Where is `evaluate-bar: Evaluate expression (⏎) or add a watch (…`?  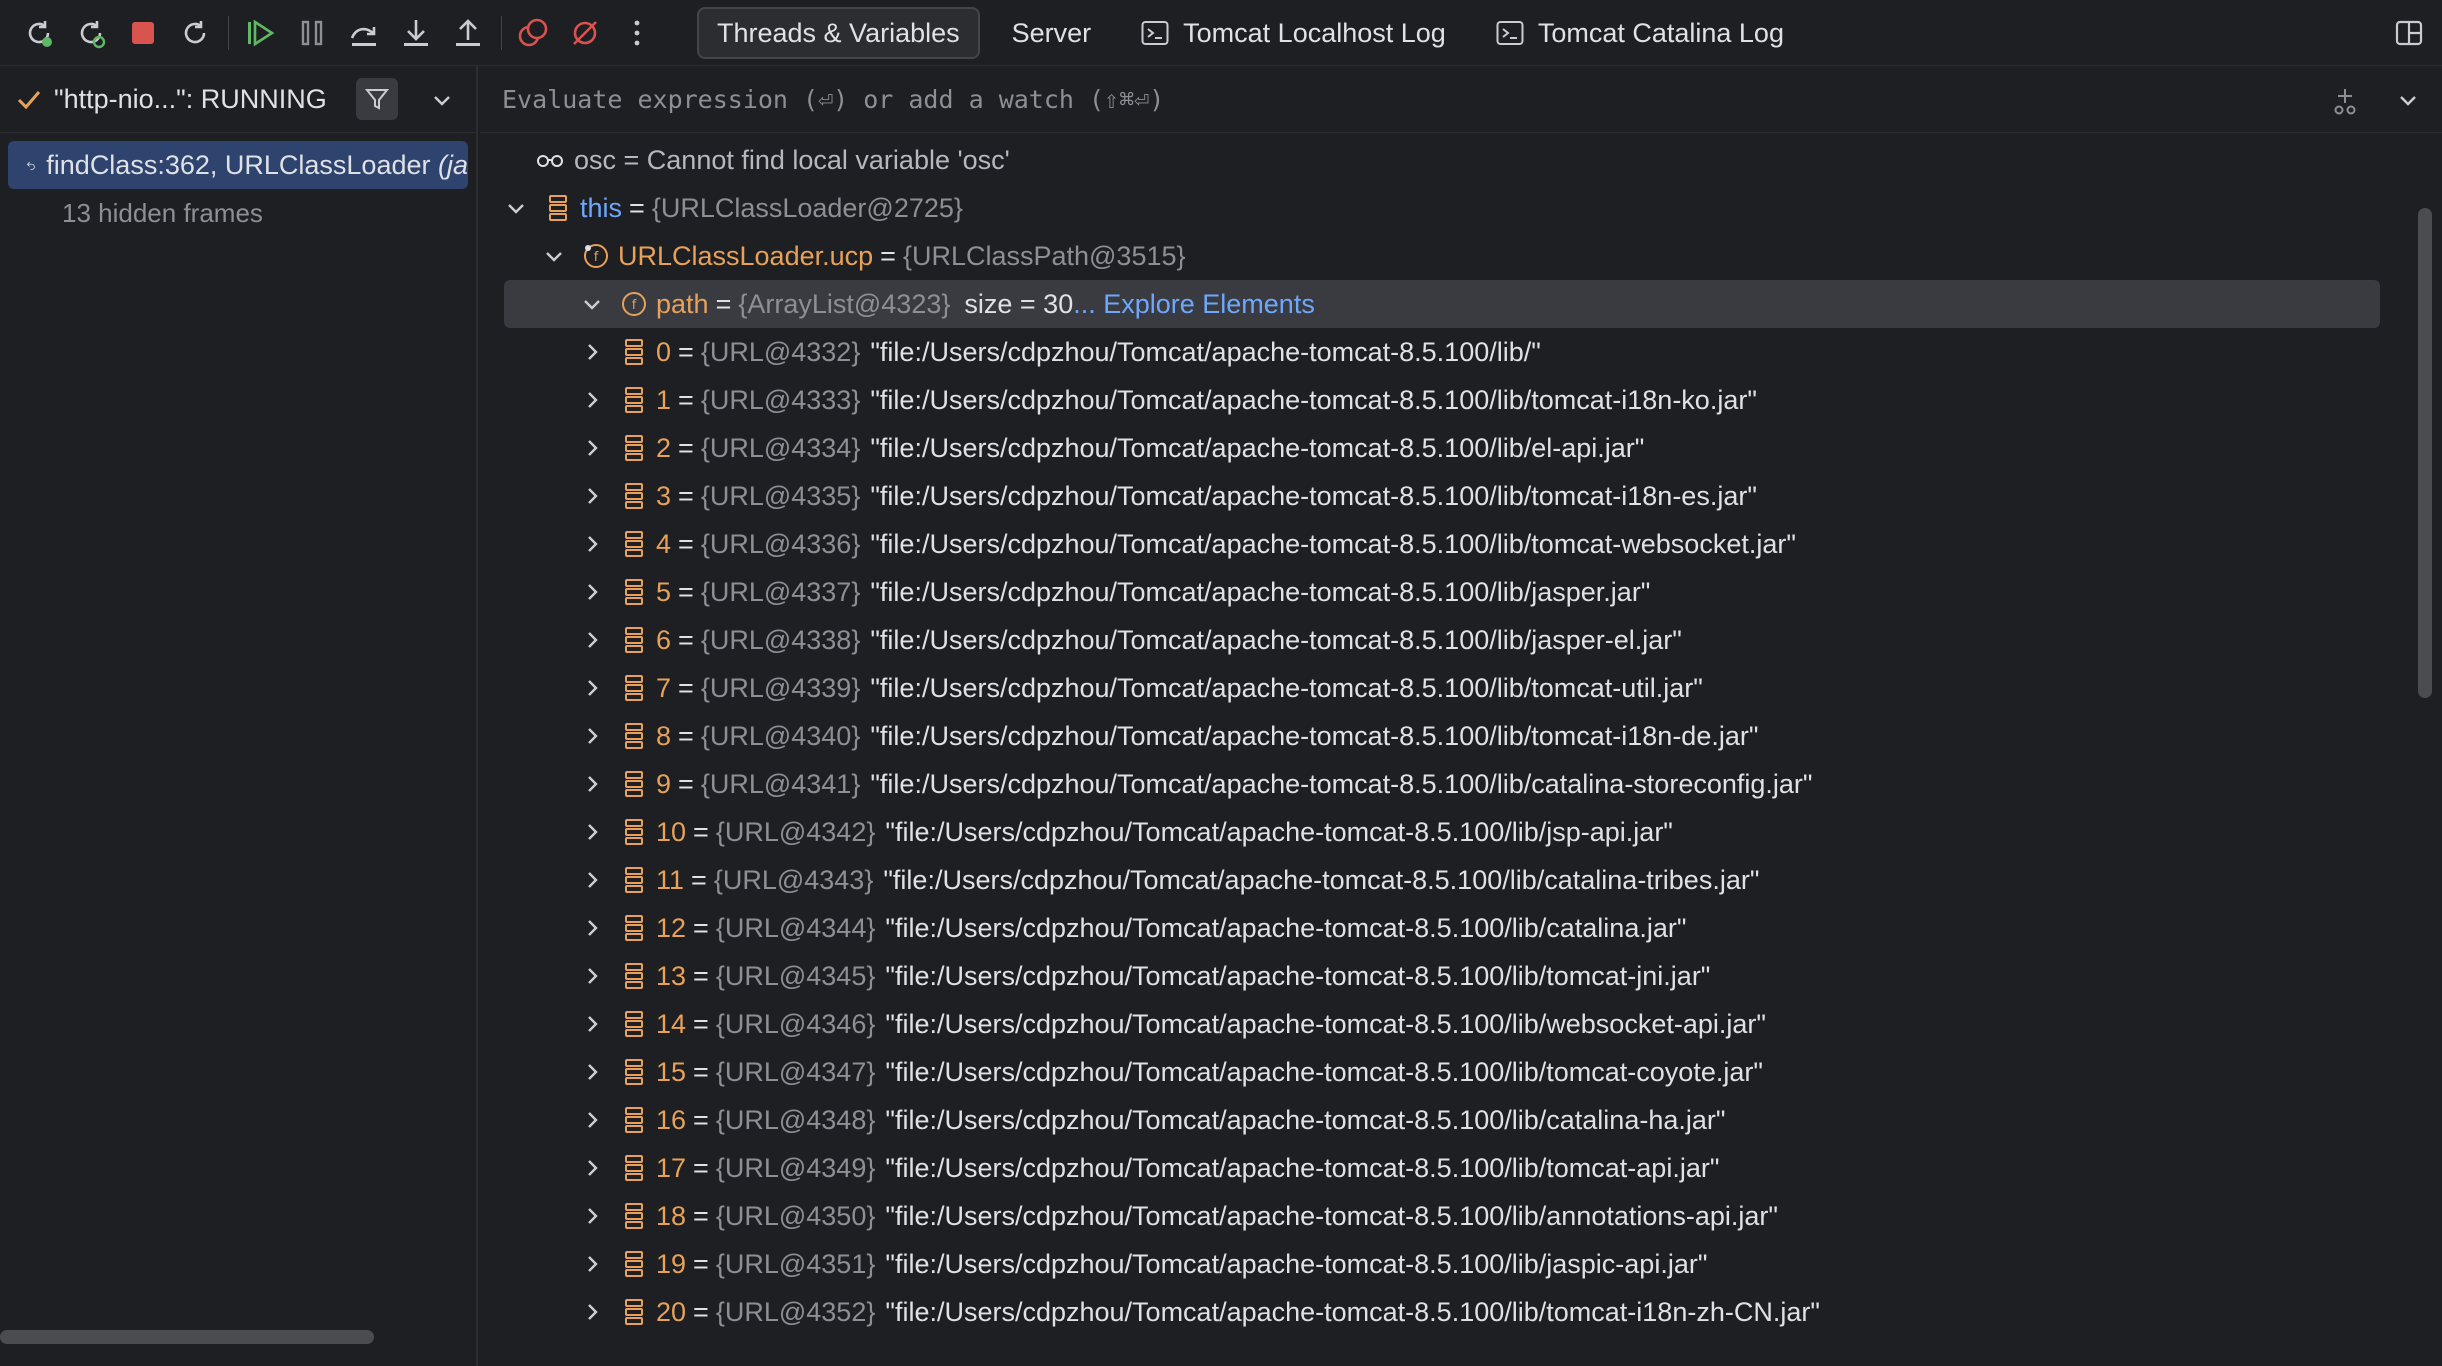
evaluate-bar: Evaluate expression (⏎) or add a watch (… is located at coordinates (1461, 99).